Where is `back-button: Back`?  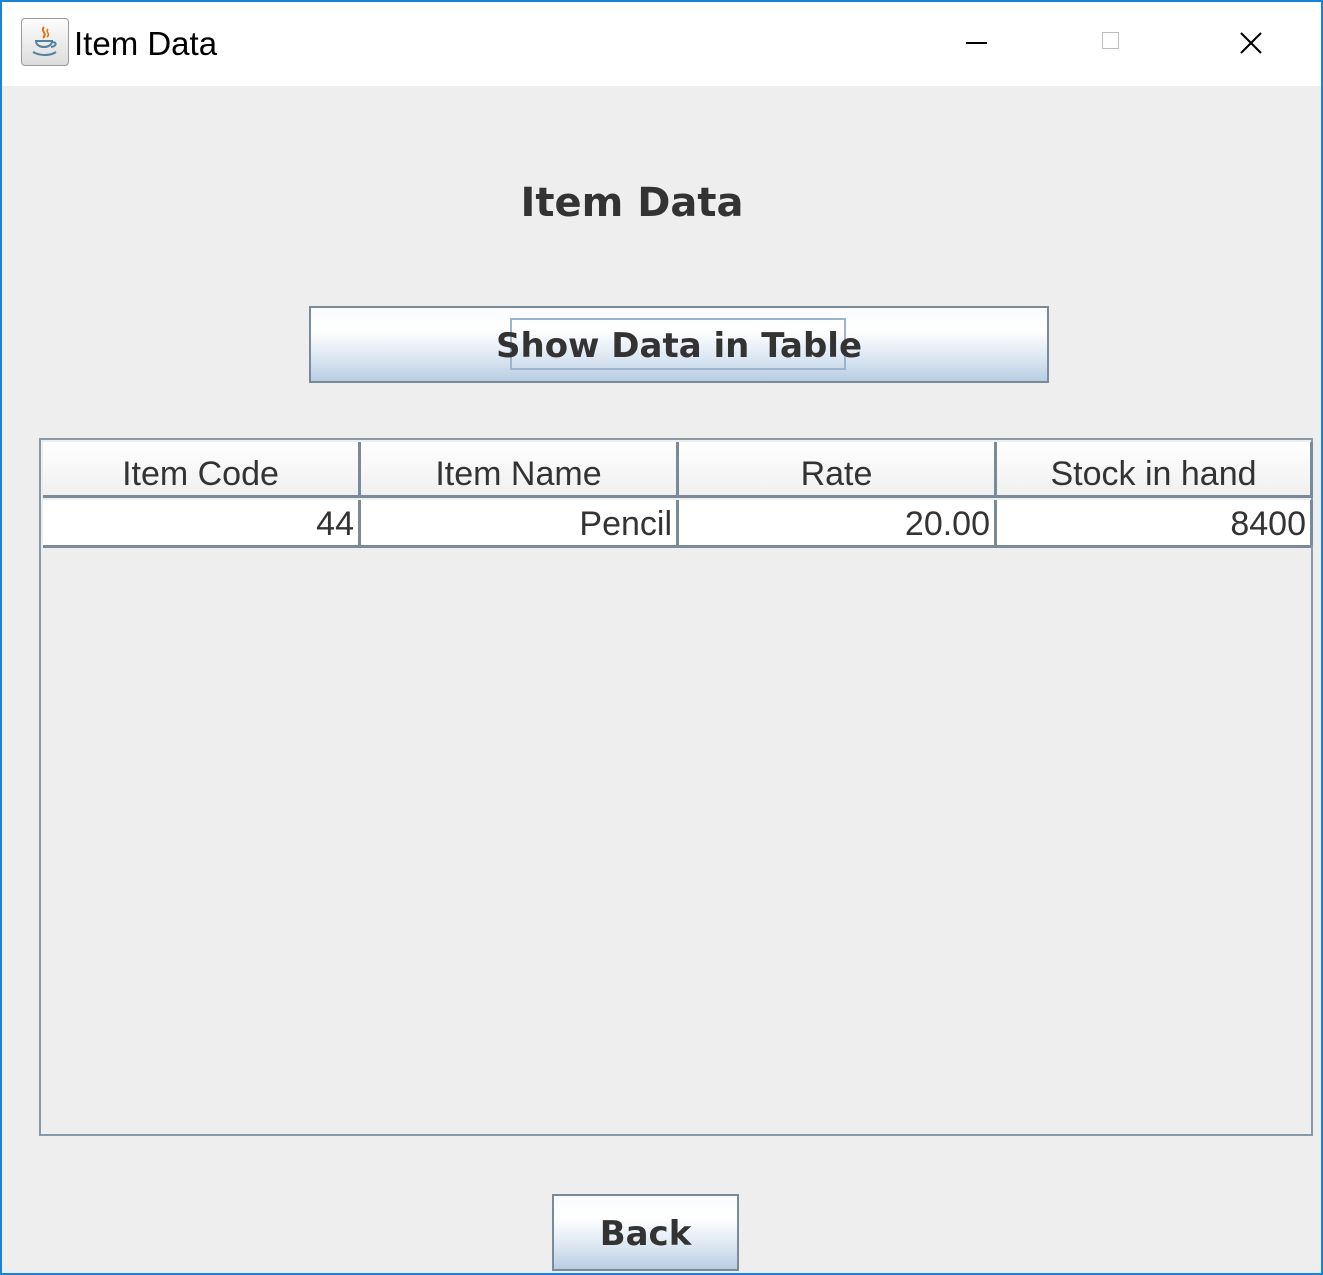 back-button: Back is located at coordinates (645, 1232).